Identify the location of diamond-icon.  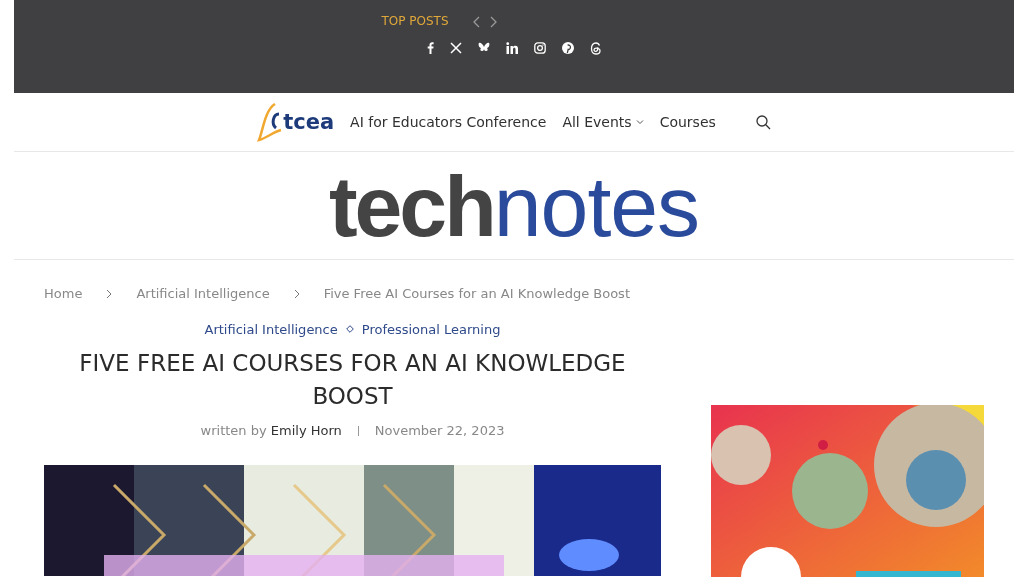
(349, 329).